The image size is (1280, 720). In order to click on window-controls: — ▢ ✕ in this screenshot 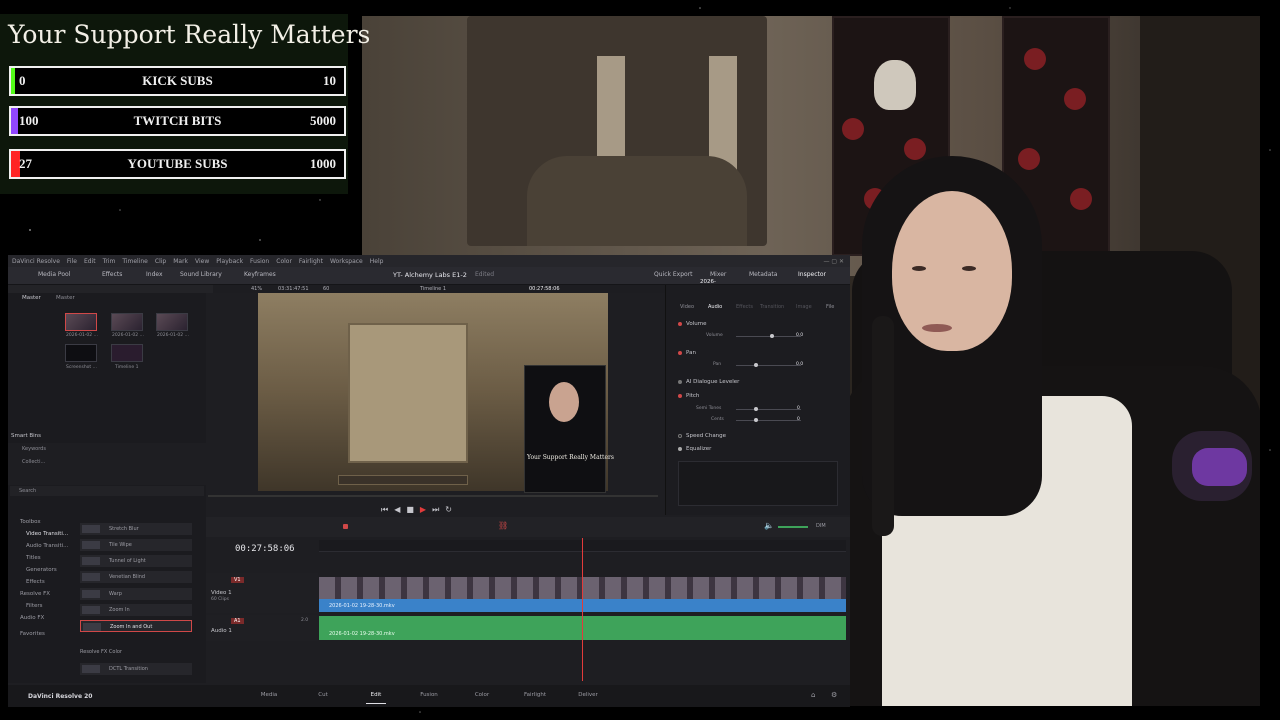, I will do `click(833, 261)`.